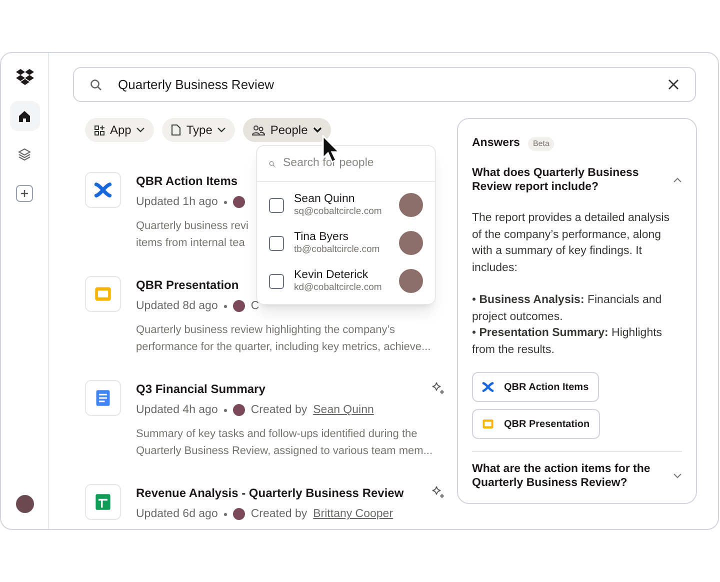 The width and height of the screenshot is (720, 582). What do you see at coordinates (25, 504) in the screenshot?
I see `user-avatar` at bounding box center [25, 504].